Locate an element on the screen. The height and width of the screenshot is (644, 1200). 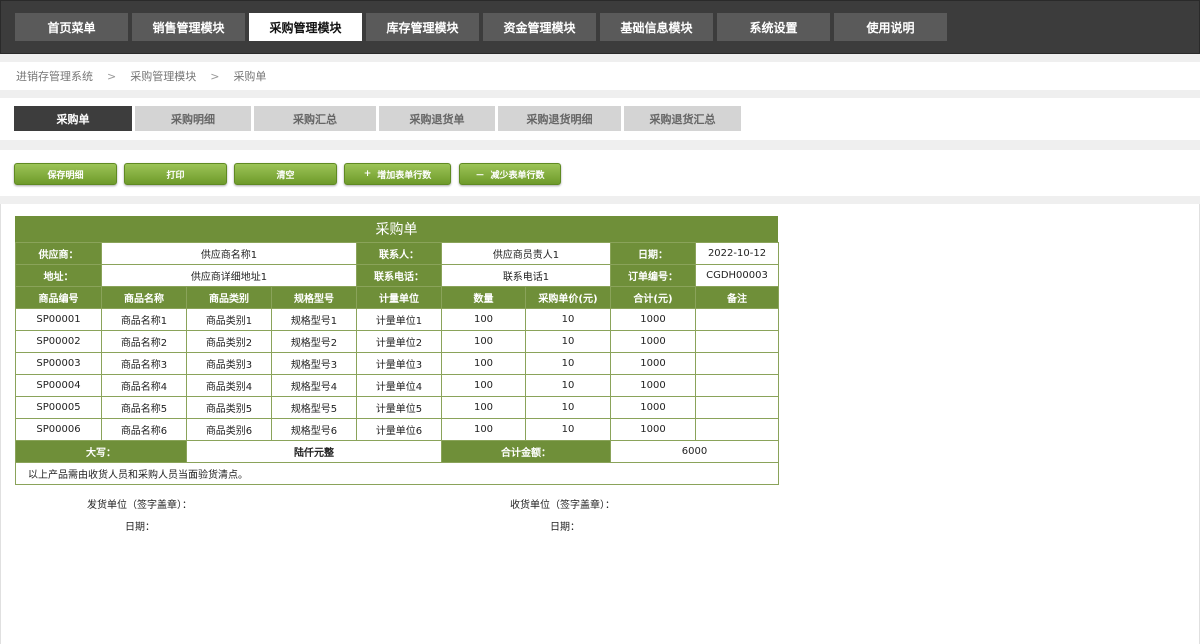
inspection-note: 以上产品需由收货人员和采购人员当面验货清点。 is located at coordinates (397, 473).